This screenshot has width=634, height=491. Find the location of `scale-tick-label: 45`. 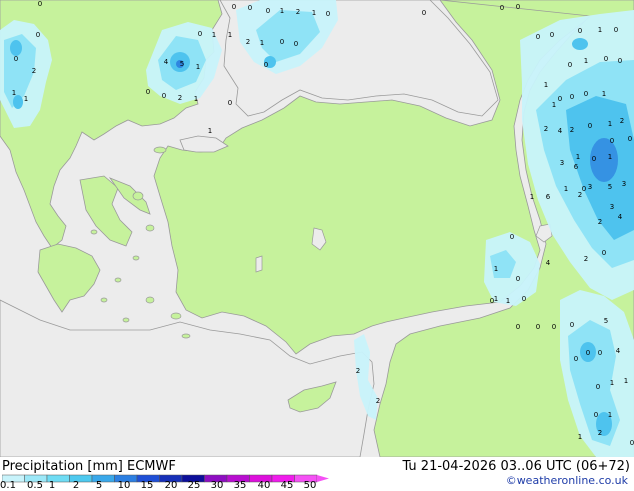

scale-tick-label: 45 is located at coordinates (287, 485).